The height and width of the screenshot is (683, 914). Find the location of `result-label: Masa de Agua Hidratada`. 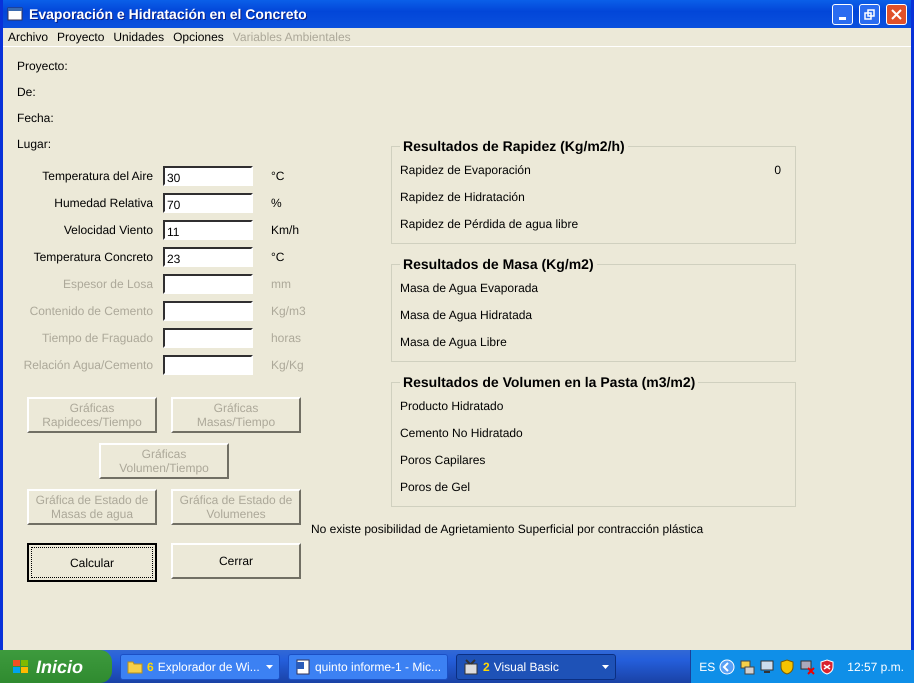

result-label: Masa de Agua Hidratada is located at coordinates (466, 315).